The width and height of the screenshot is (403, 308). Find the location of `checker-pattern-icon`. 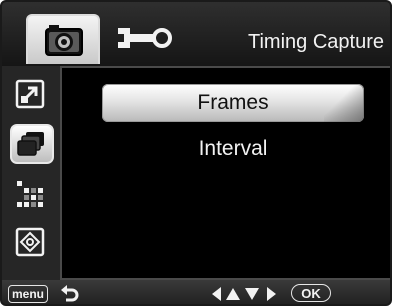

checker-pattern-icon is located at coordinates (30, 194).